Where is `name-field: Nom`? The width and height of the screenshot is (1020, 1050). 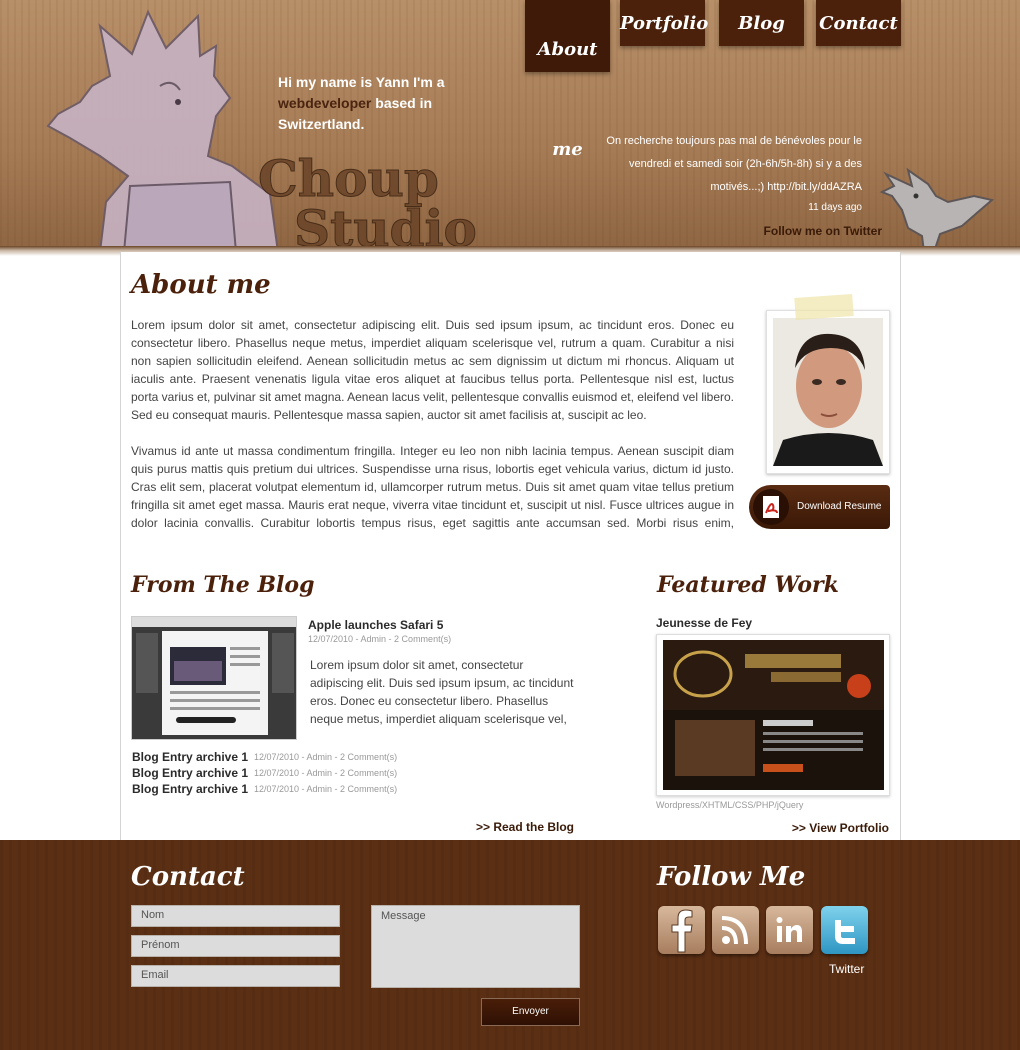
name-field: Nom is located at coordinates (235, 916).